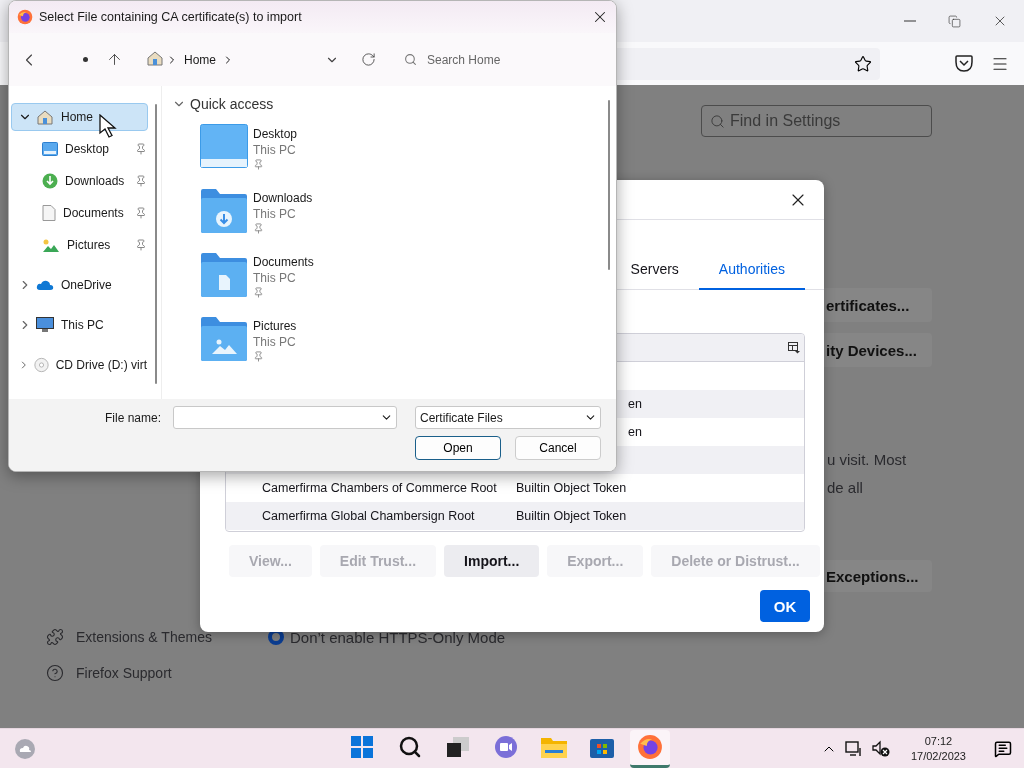  I want to click on muted-speaker-icon, so click(880, 748).